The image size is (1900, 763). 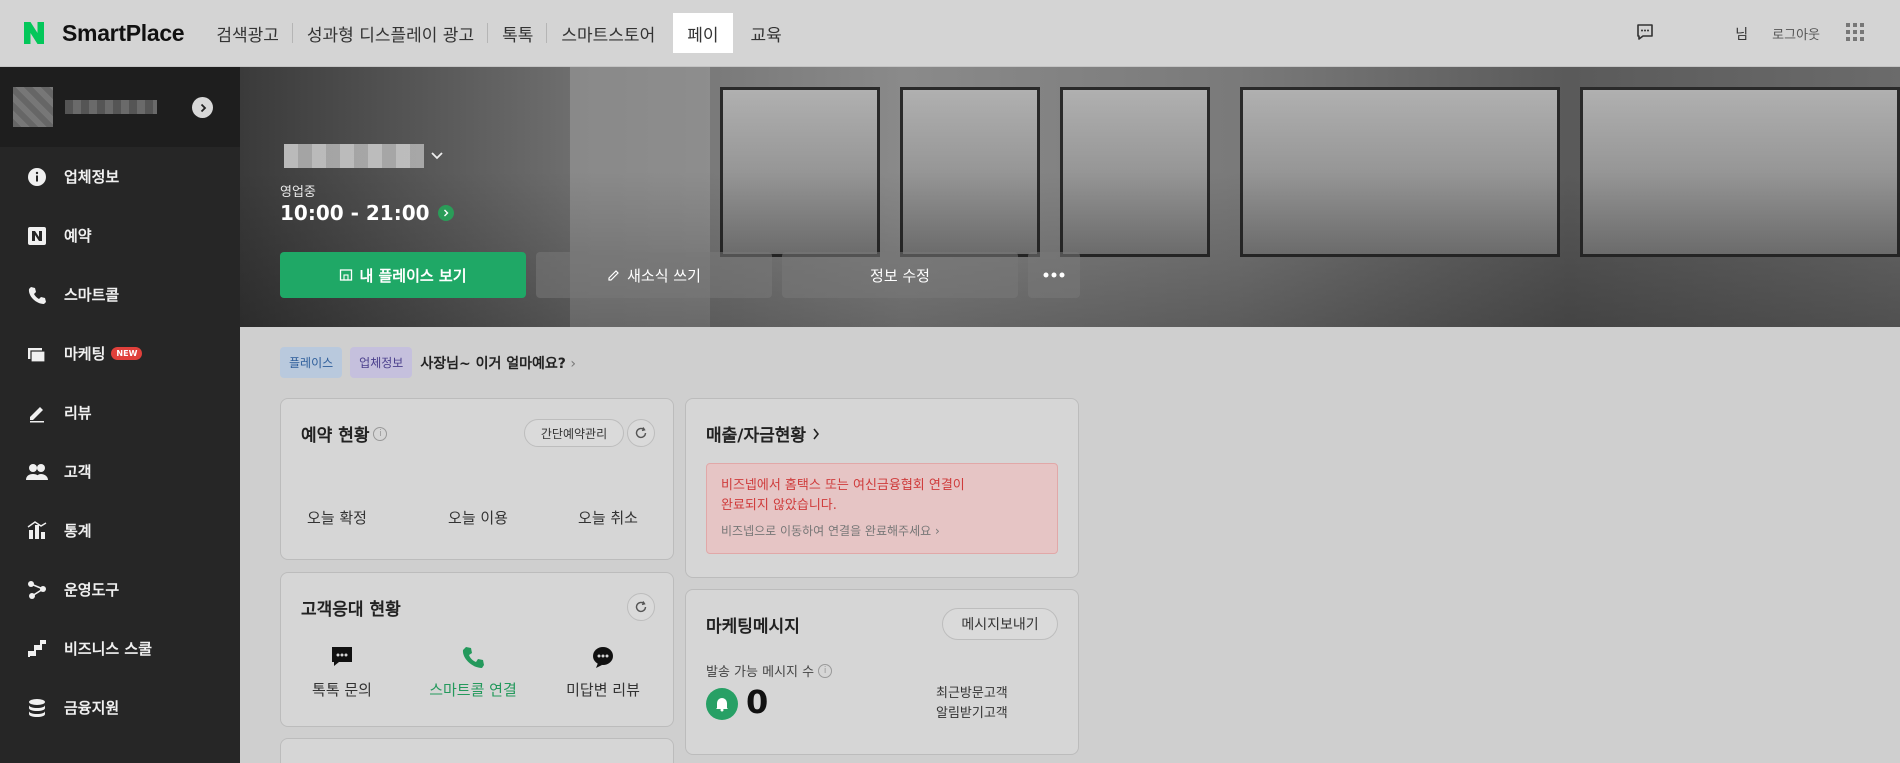 What do you see at coordinates (34, 33) in the screenshot?
I see `naver-n-icon` at bounding box center [34, 33].